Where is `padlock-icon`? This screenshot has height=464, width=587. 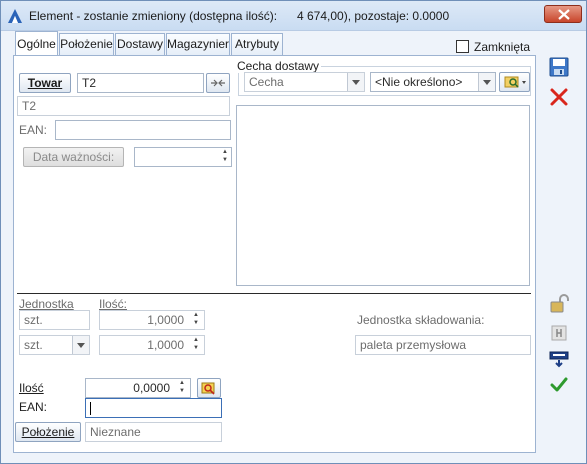
padlock-icon is located at coordinates (559, 303).